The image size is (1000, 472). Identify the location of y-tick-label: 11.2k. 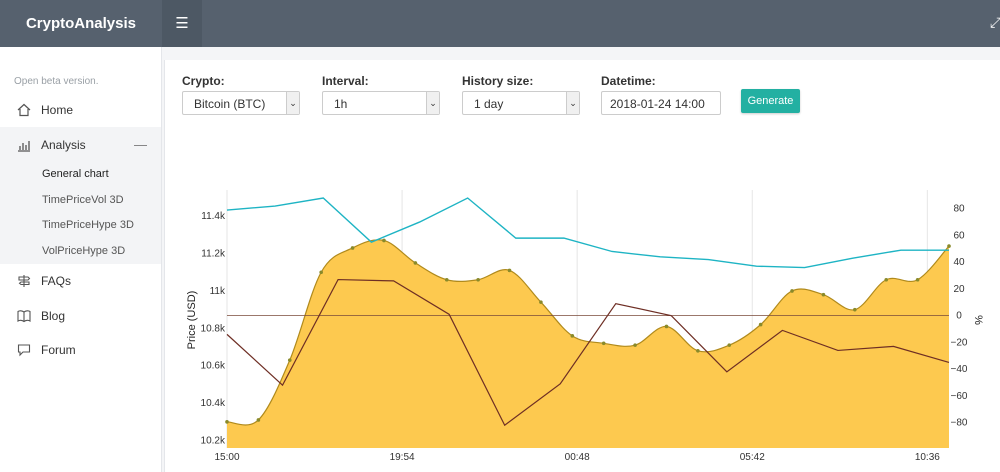
(213, 254).